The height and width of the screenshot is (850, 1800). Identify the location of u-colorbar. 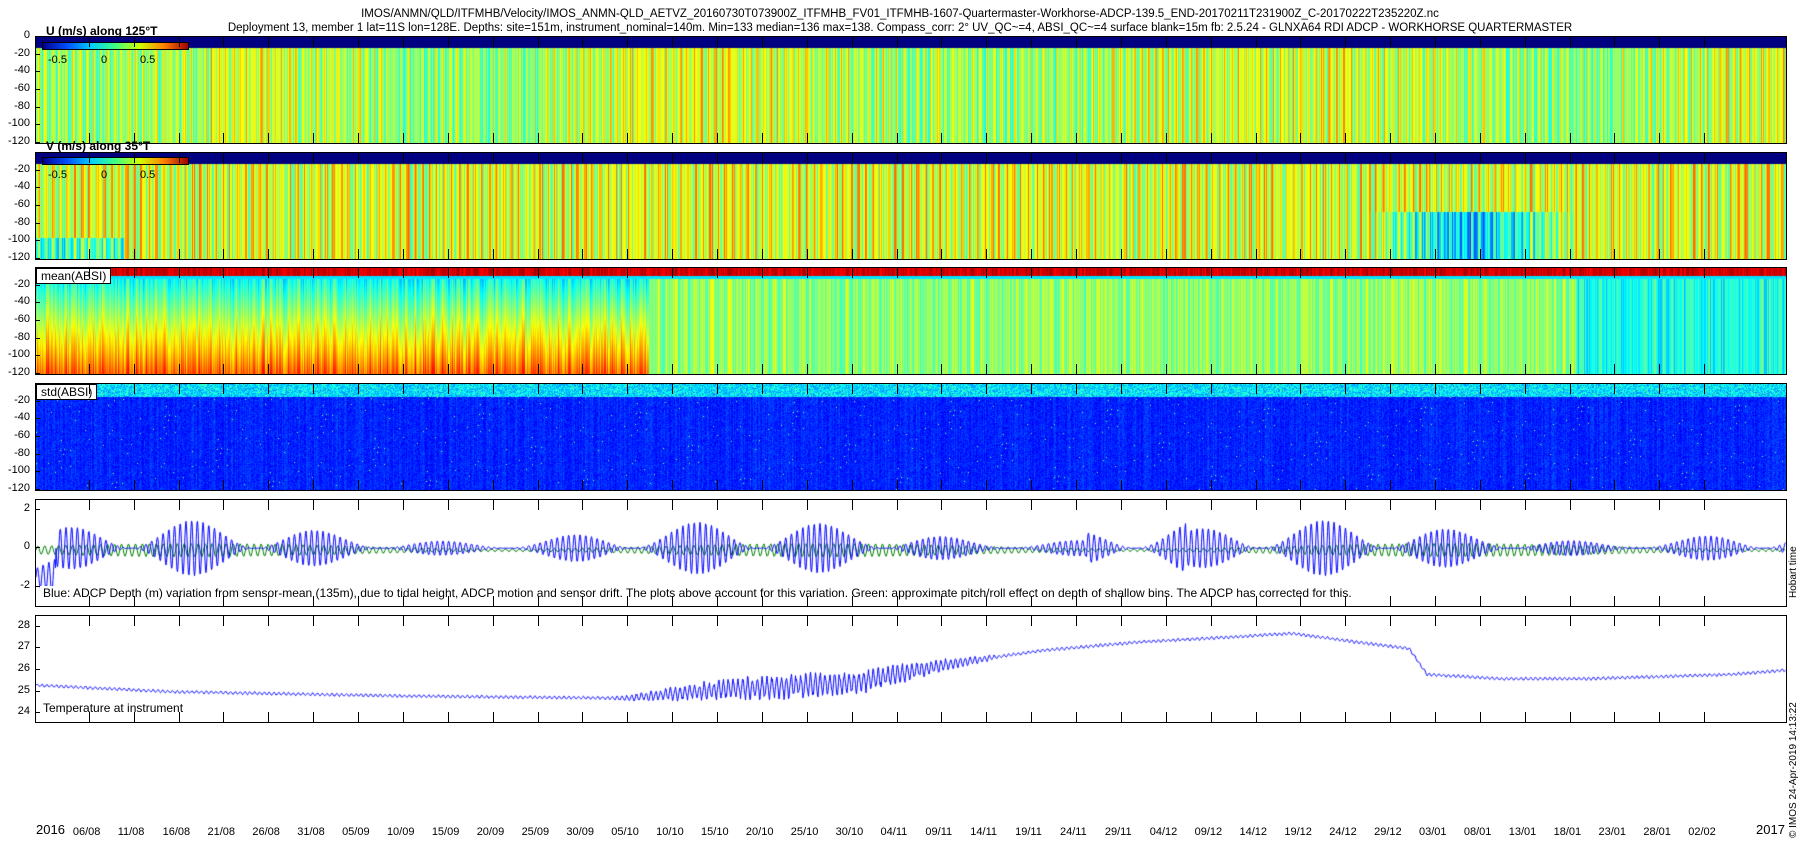
(115, 46).